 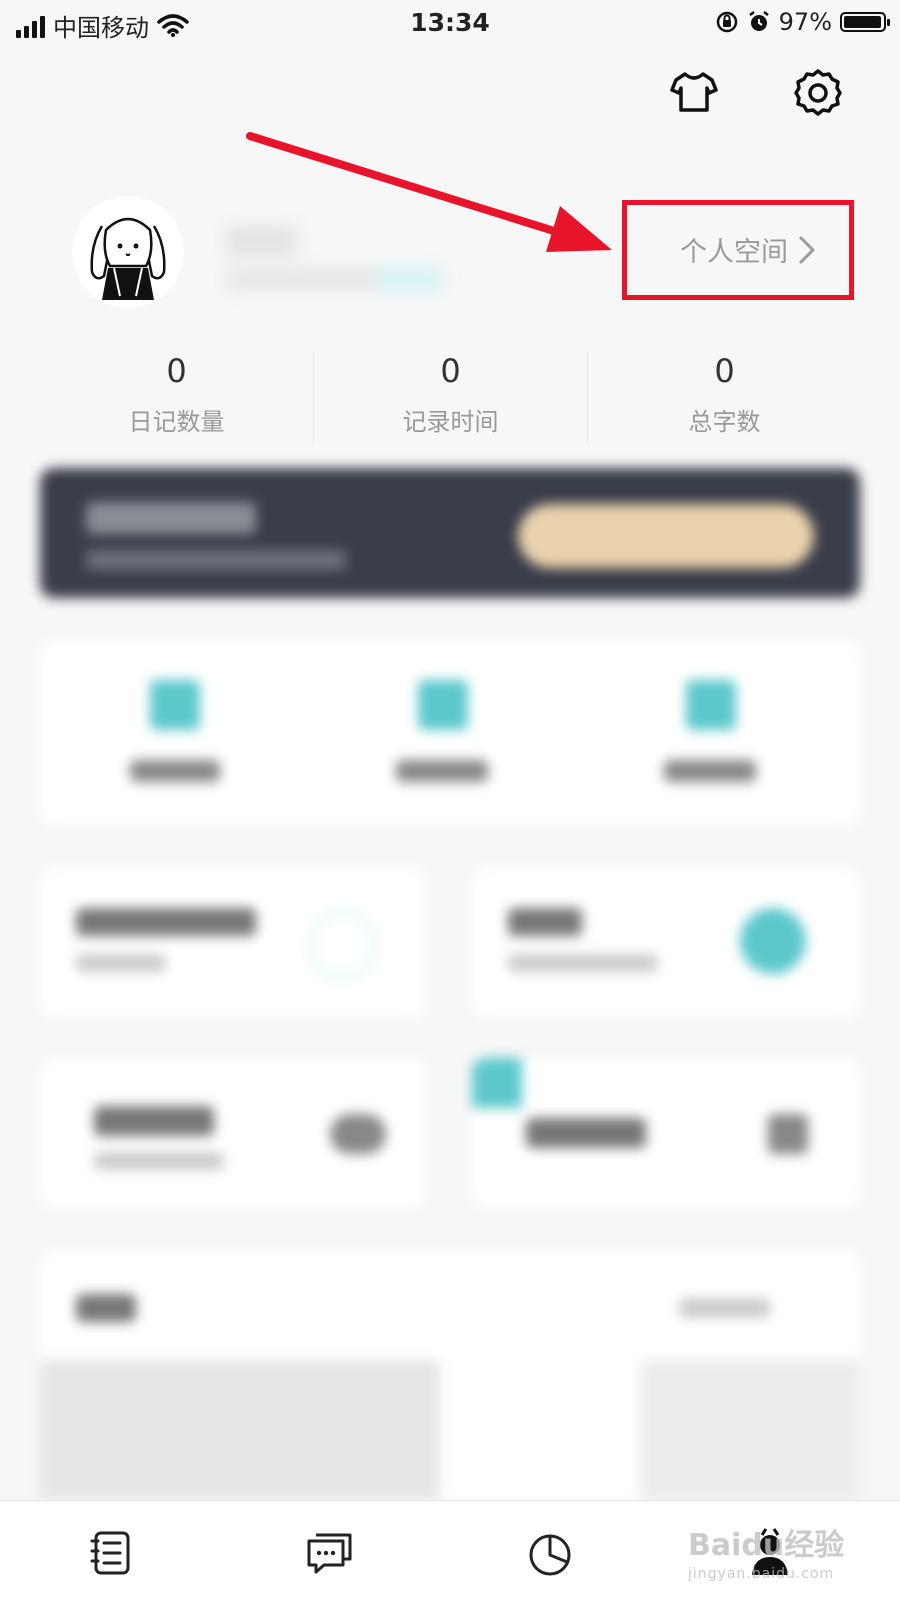 I want to click on skin-icon, so click(x=443, y=705).